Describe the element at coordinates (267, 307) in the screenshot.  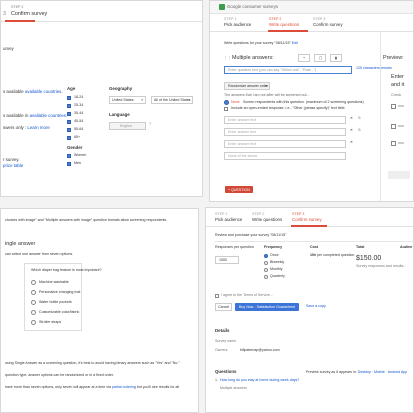
I see `buy-now-button: Buy Now - Satisfaction Guaranteed` at that location.